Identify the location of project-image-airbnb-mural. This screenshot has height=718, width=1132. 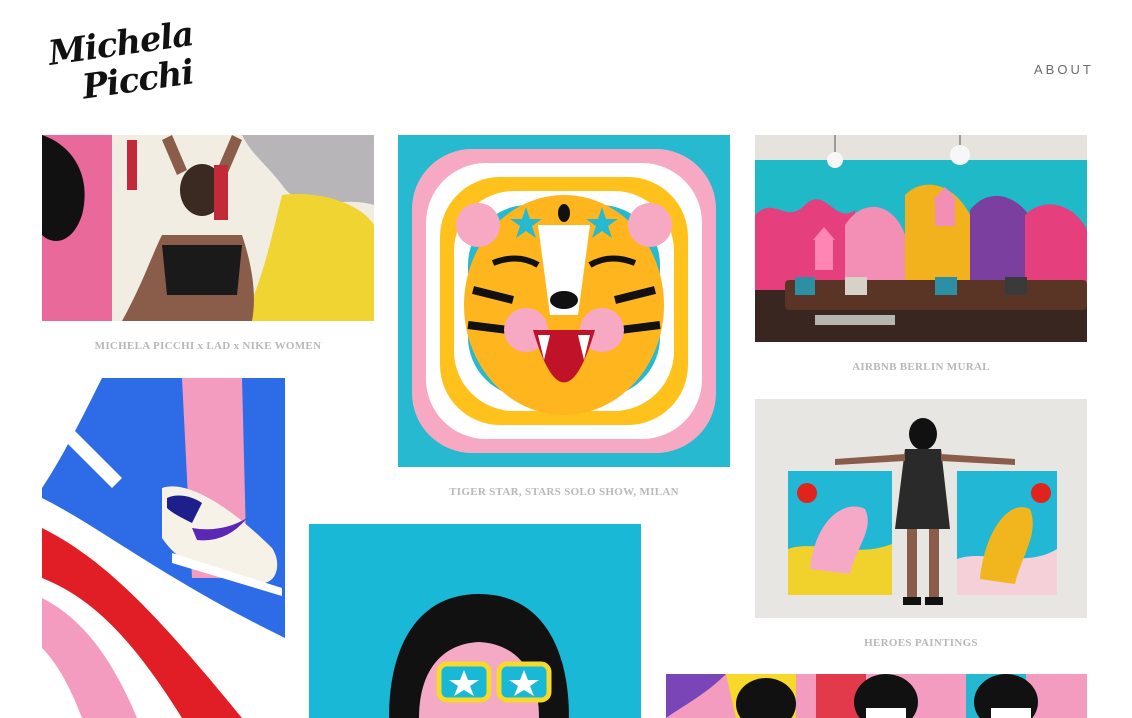
(921, 238).